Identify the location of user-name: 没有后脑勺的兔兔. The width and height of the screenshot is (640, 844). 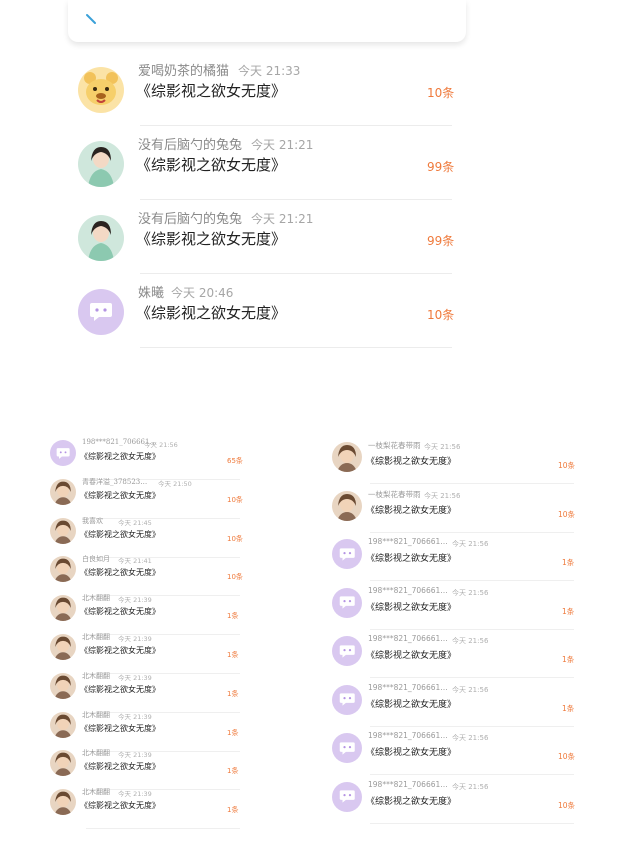
(190, 145).